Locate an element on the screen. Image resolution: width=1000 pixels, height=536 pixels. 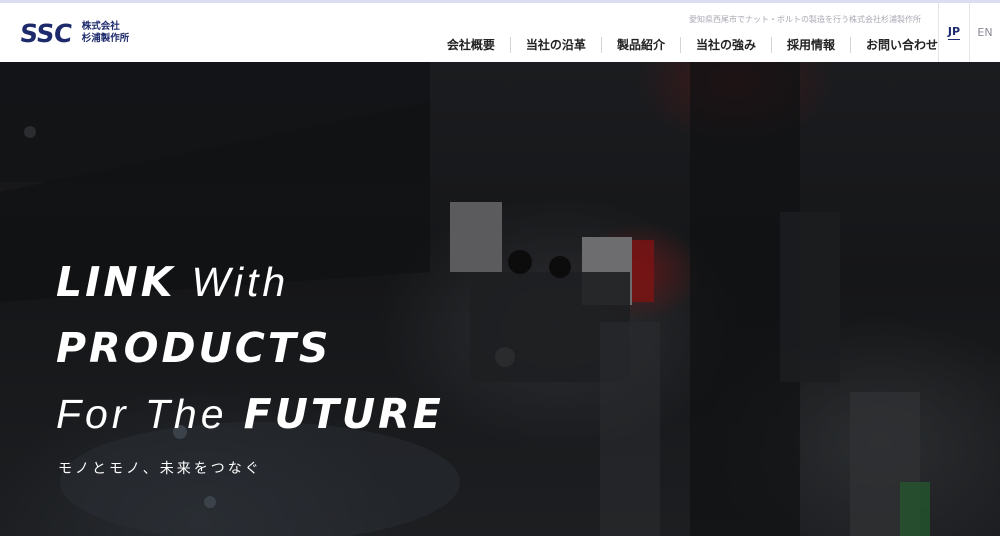
global-nav: 会社概要 当社の沿革 製品紹介 当社の強み 採用情報 お問い合わせ is located at coordinates (685, 45).